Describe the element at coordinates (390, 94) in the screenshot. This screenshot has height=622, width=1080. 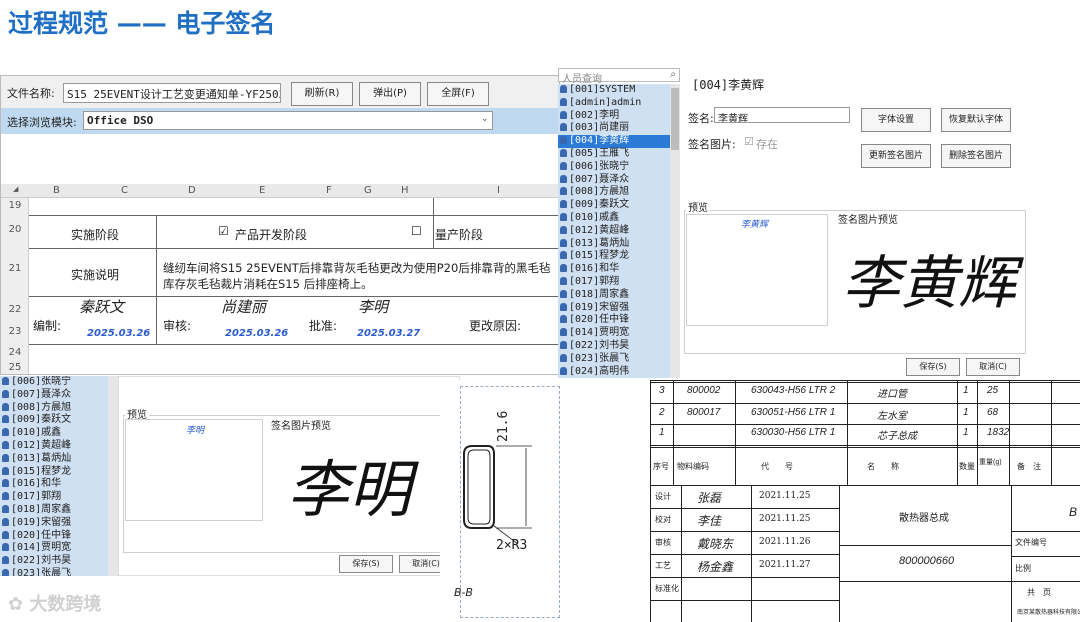
I see `popout-button: 弹出(P)` at that location.